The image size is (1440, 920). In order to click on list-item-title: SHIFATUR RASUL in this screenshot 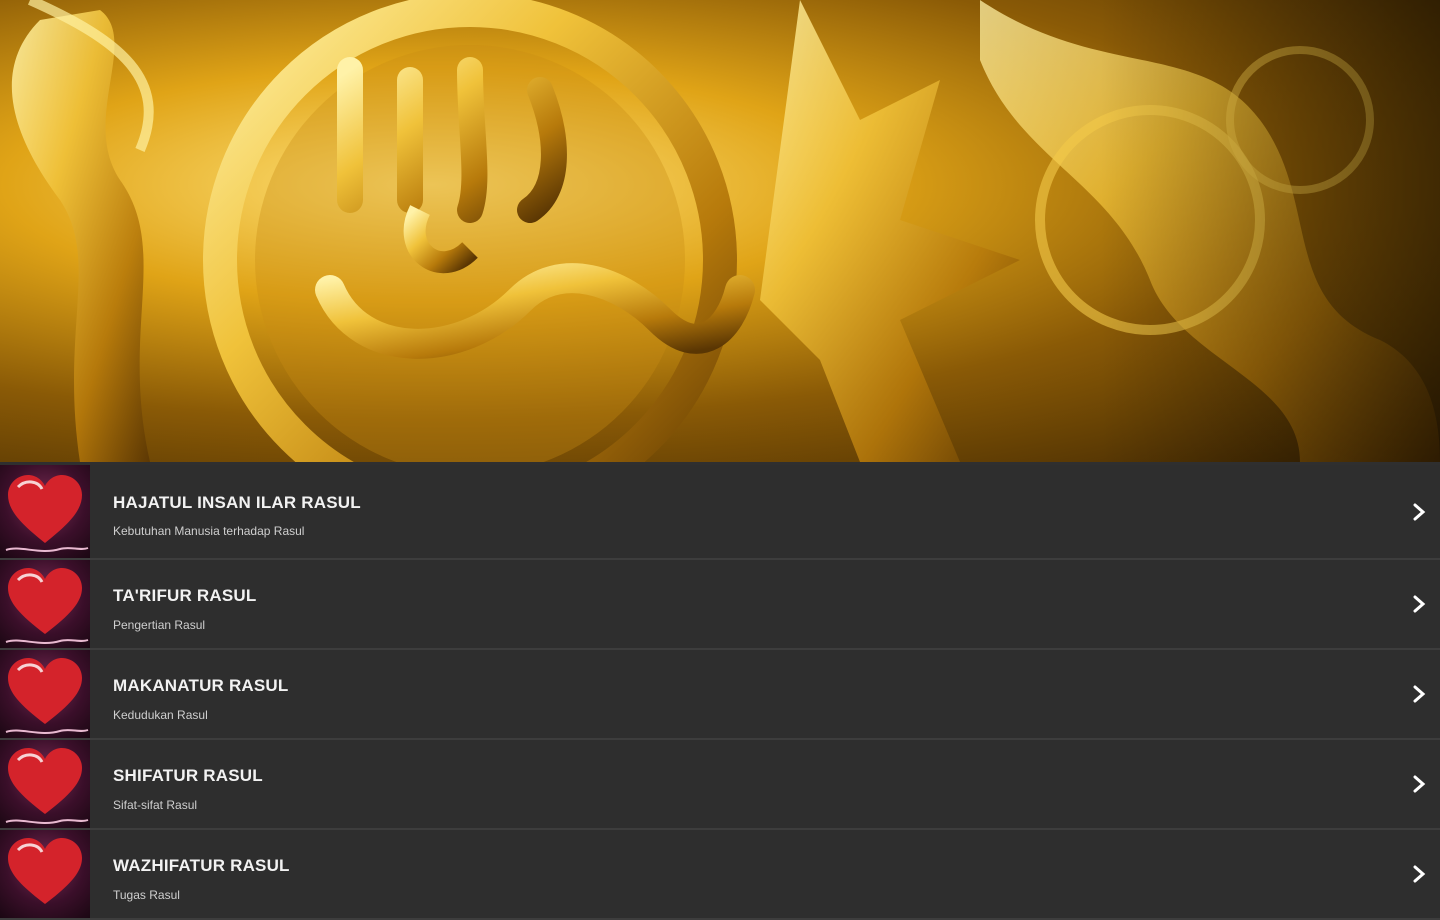, I will do `click(188, 775)`.